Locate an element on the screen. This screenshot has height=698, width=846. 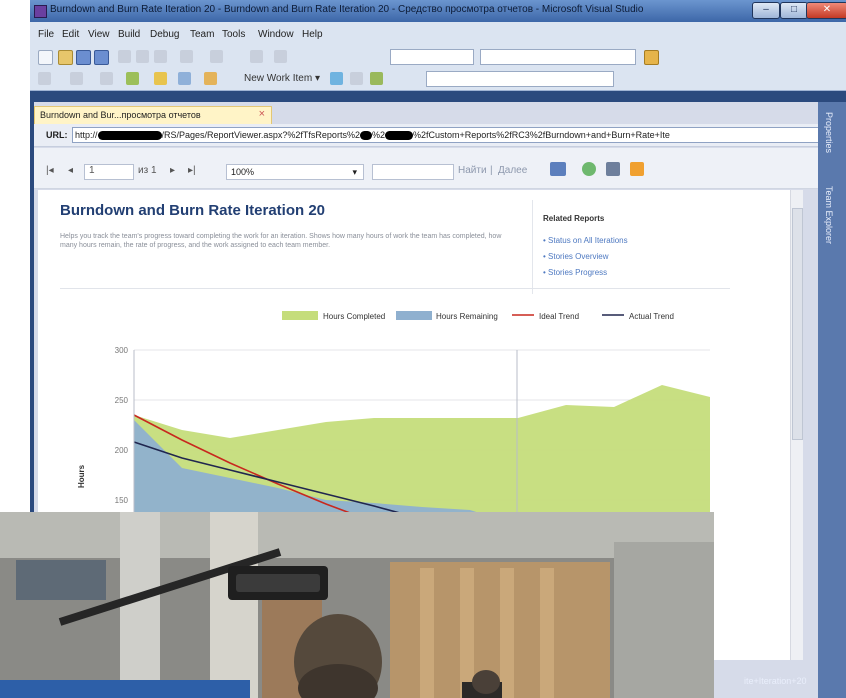
export-icon is located at coordinates (558, 169).